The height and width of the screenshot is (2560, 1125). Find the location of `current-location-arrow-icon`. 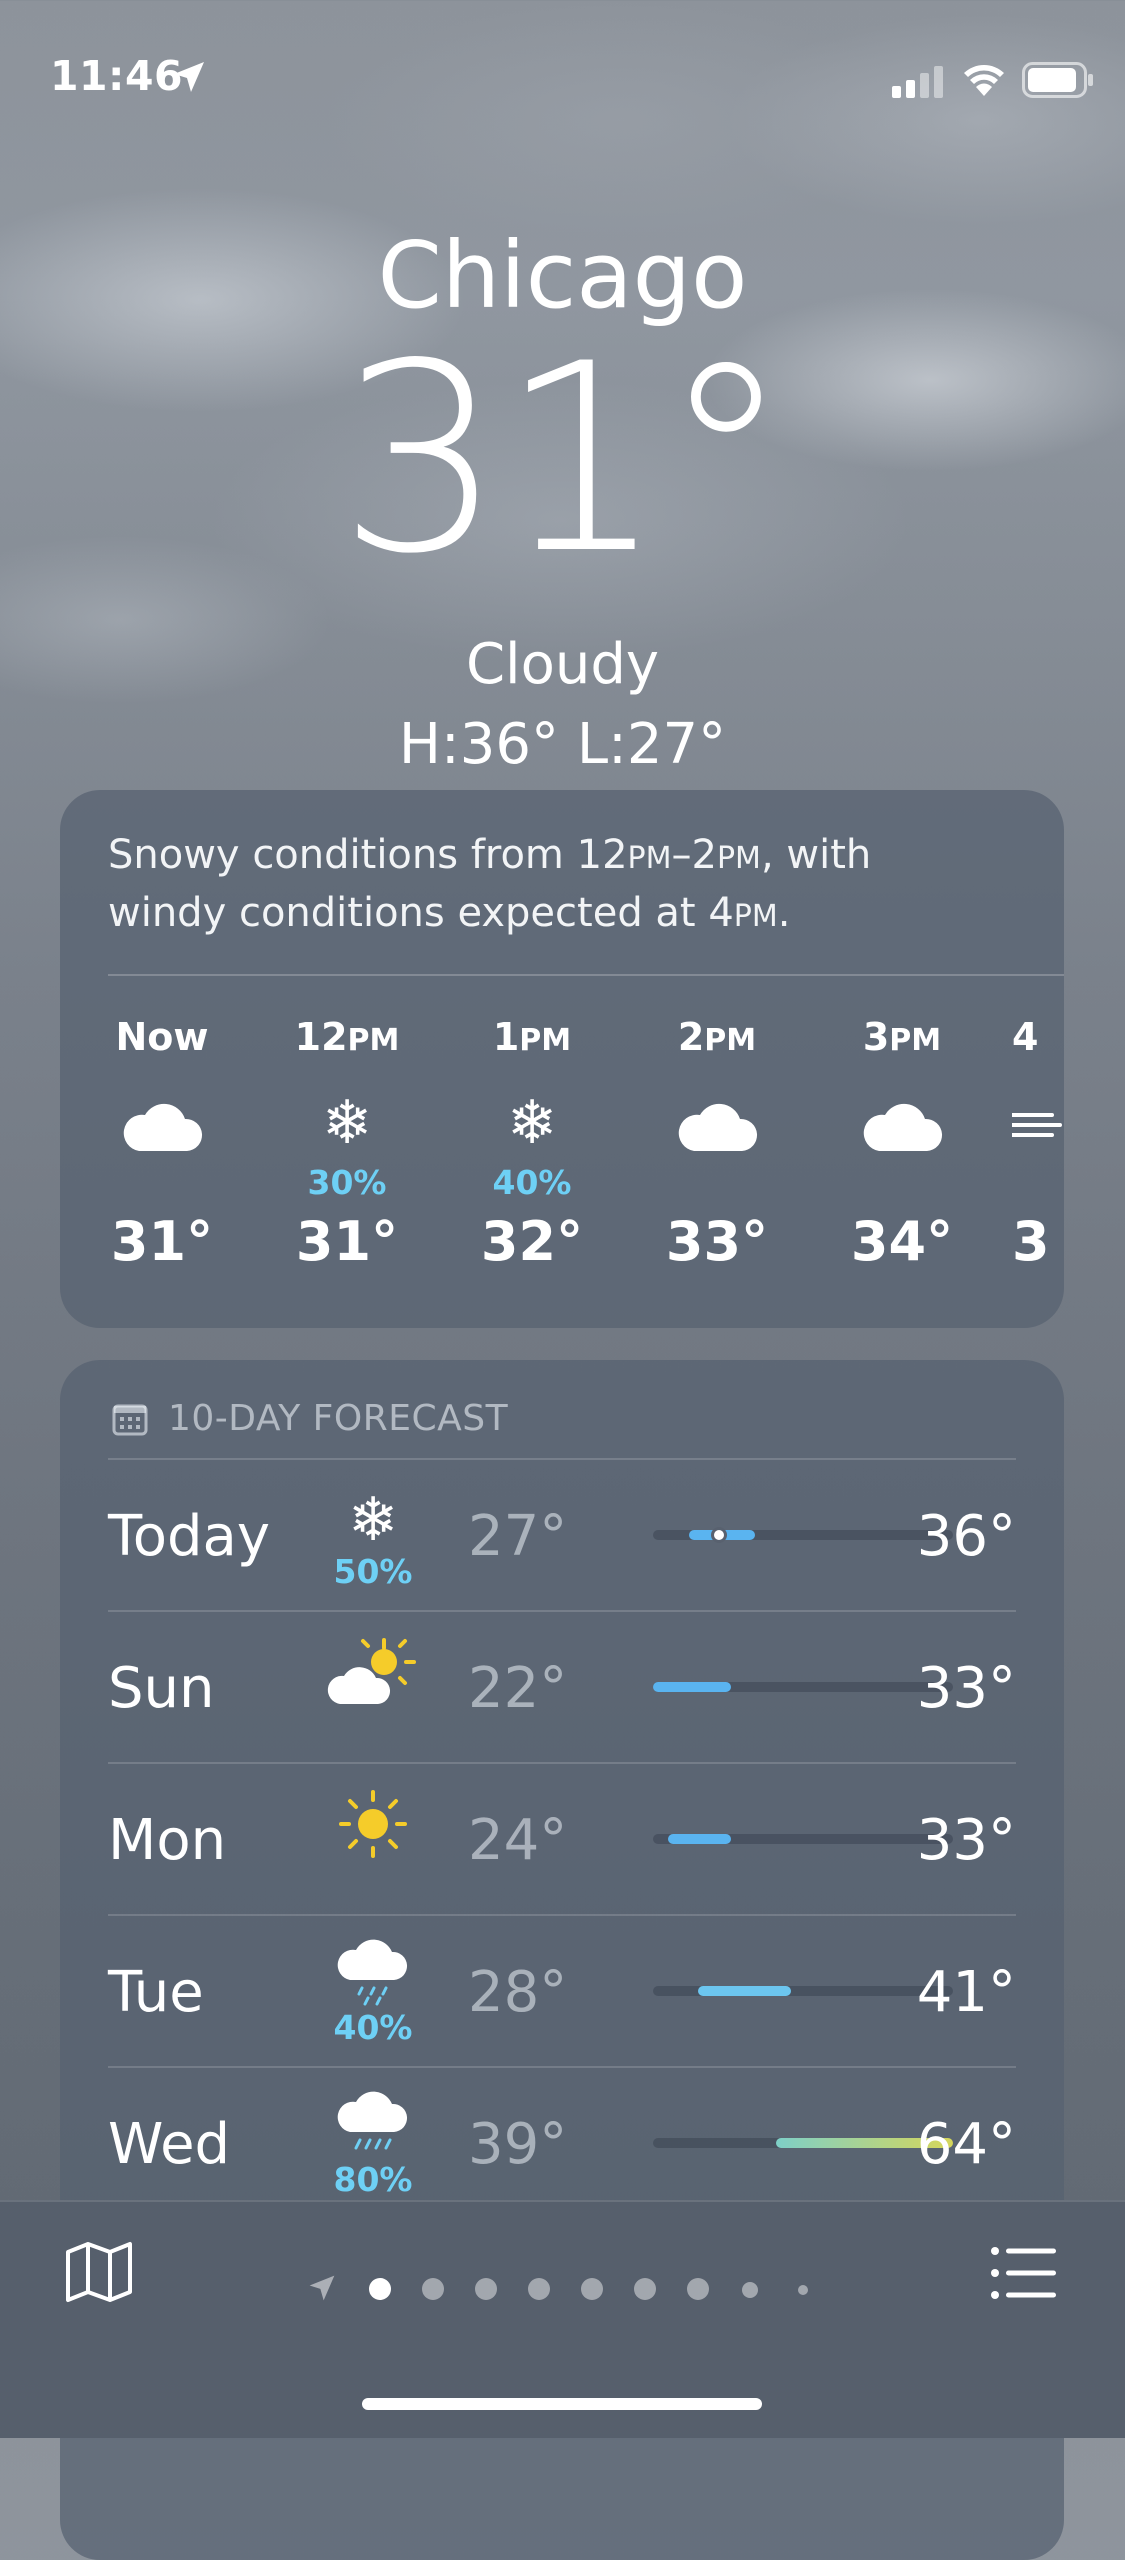

current-location-arrow-icon is located at coordinates (322, 2288).